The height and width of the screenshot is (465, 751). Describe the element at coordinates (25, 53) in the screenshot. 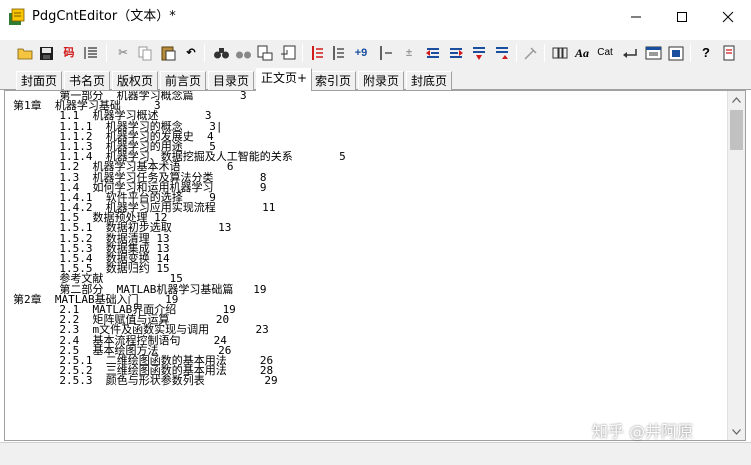

I see `open-folder-icon` at that location.